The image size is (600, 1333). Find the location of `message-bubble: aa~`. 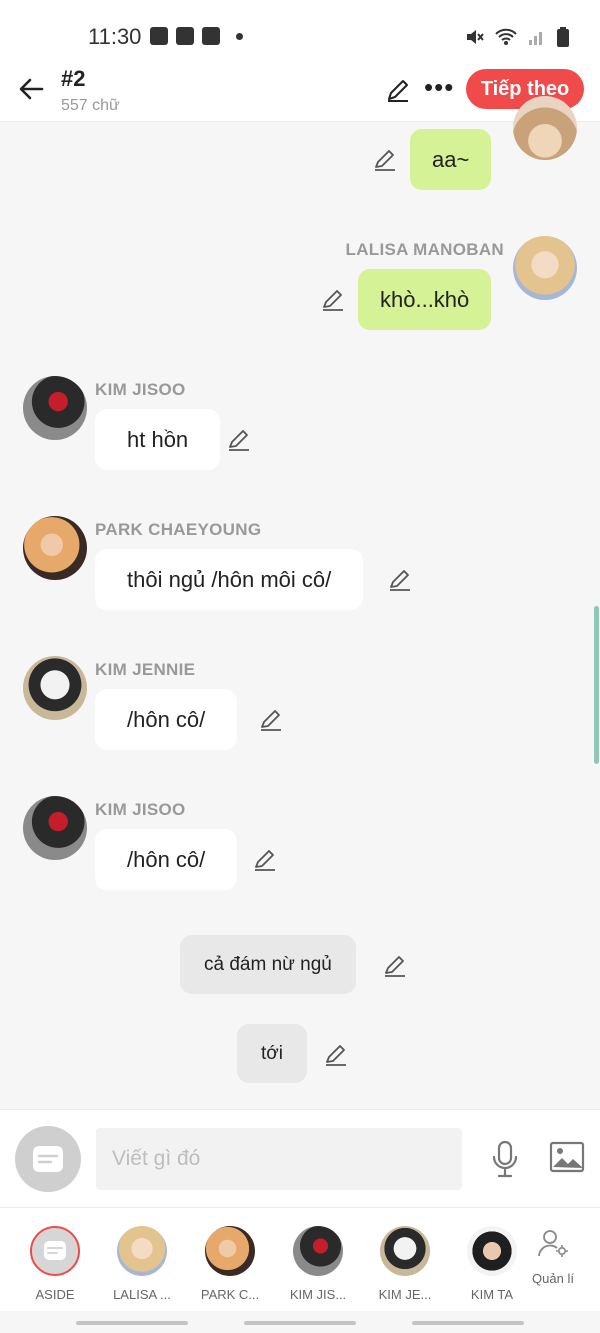

message-bubble: aa~ is located at coordinates (451, 159).